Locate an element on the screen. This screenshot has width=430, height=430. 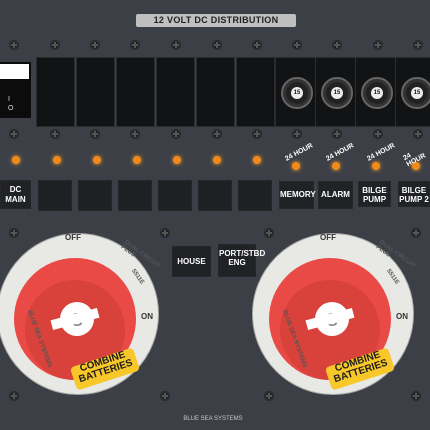
breaker-markings: IO is located at coordinates (11, 104).